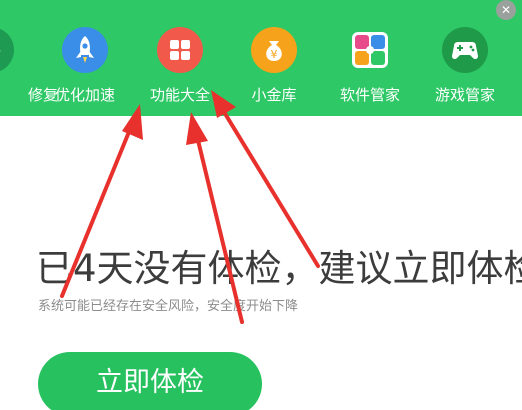 The height and width of the screenshot is (410, 522). I want to click on grid-icon, so click(180, 50).